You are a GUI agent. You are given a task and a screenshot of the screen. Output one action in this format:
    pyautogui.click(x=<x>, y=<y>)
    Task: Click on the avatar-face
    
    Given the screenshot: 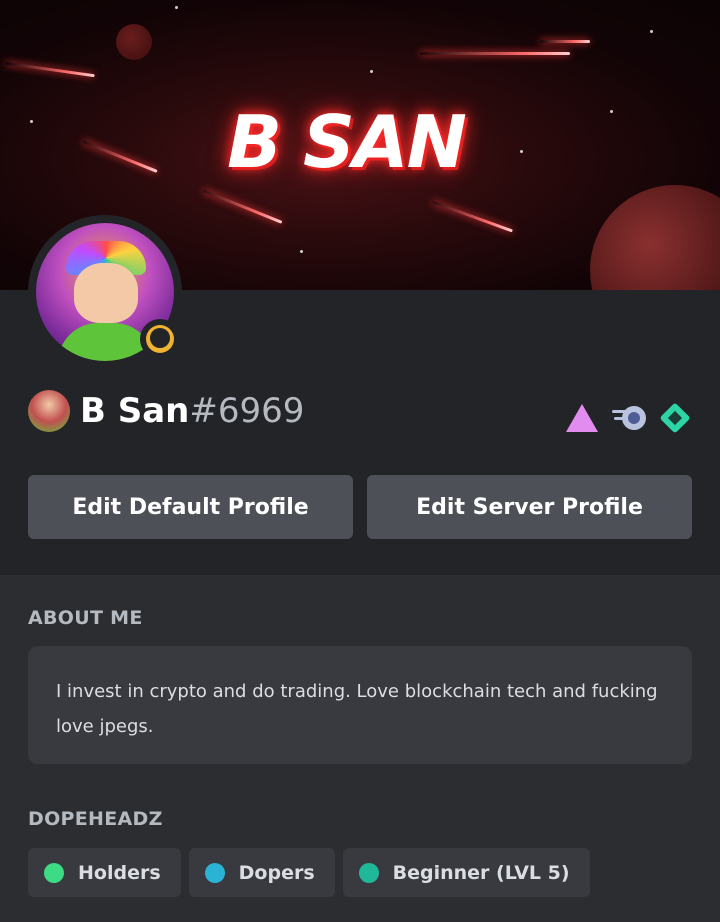 What is the action you would take?
    pyautogui.click(x=106, y=293)
    